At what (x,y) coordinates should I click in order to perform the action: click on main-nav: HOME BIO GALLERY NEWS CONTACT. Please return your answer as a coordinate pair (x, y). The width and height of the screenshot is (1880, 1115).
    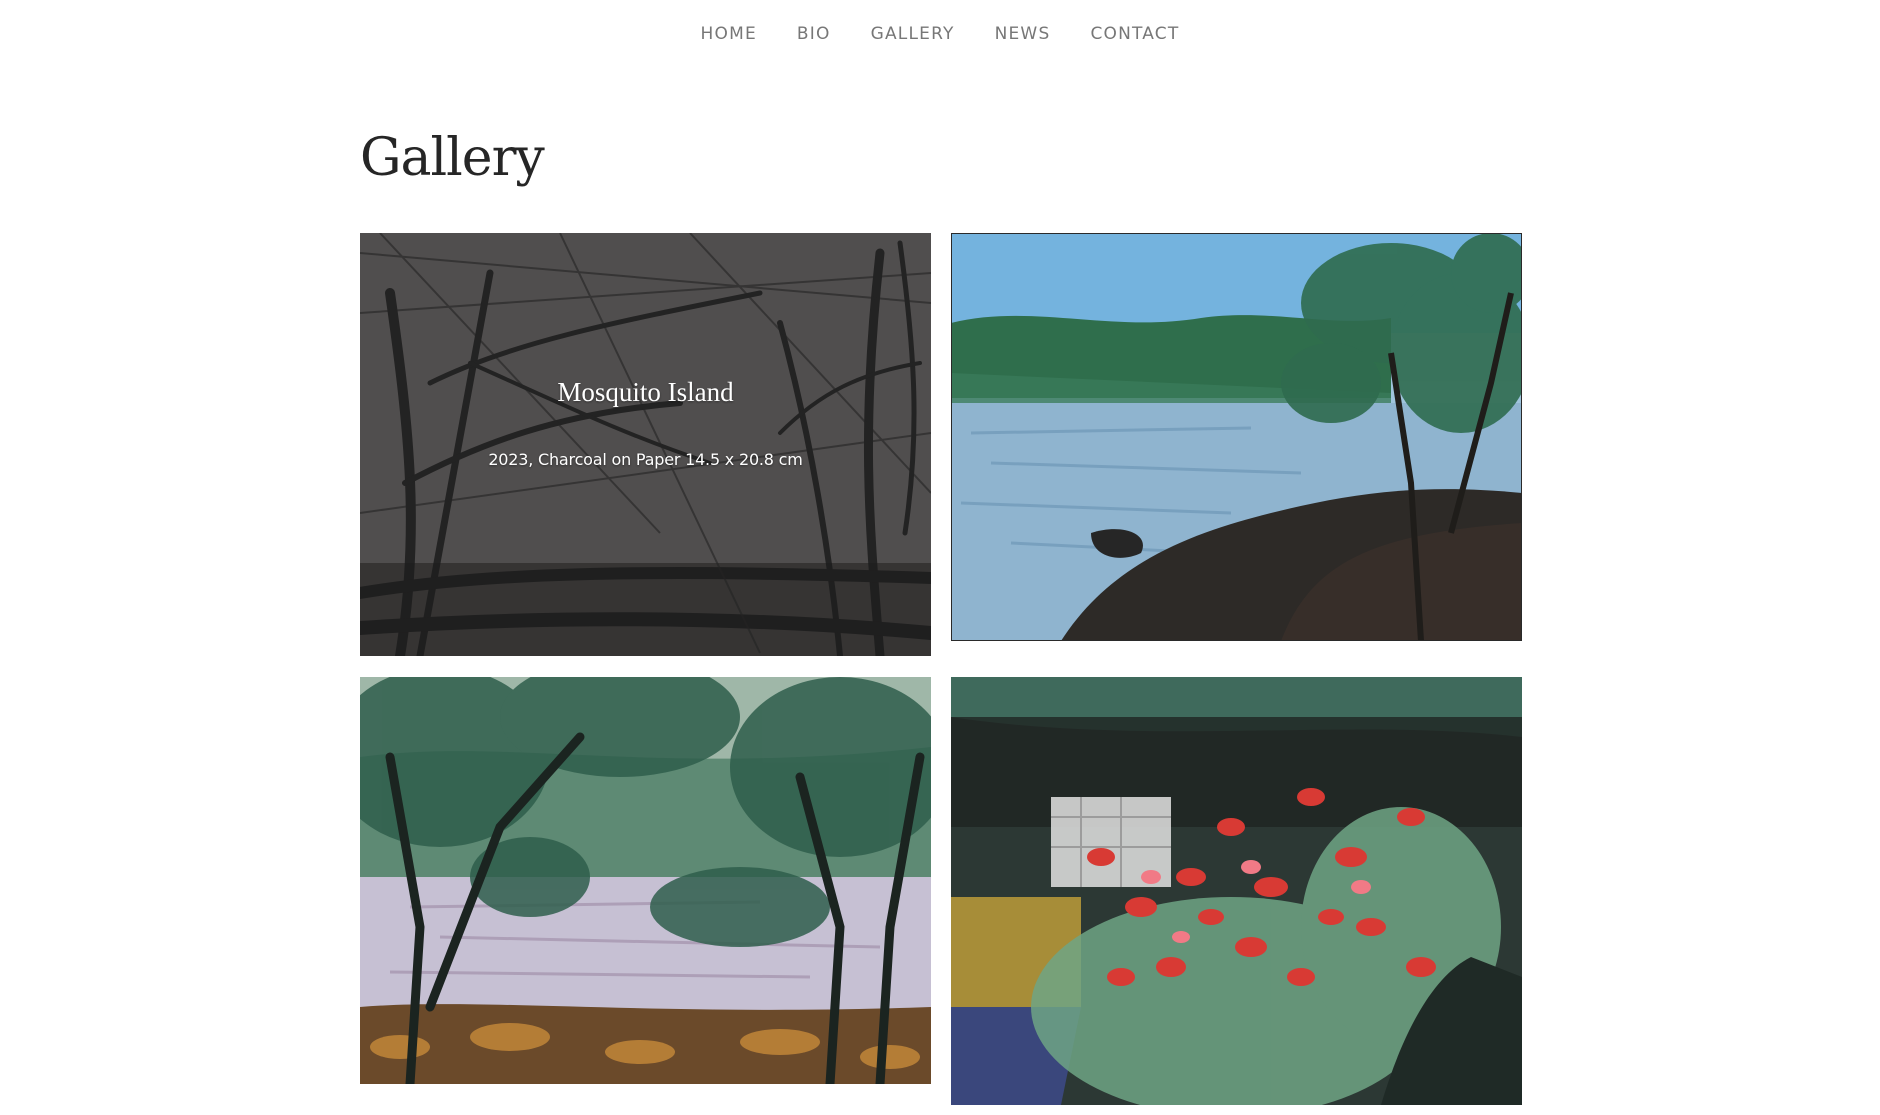
    Looking at the image, I should click on (940, 34).